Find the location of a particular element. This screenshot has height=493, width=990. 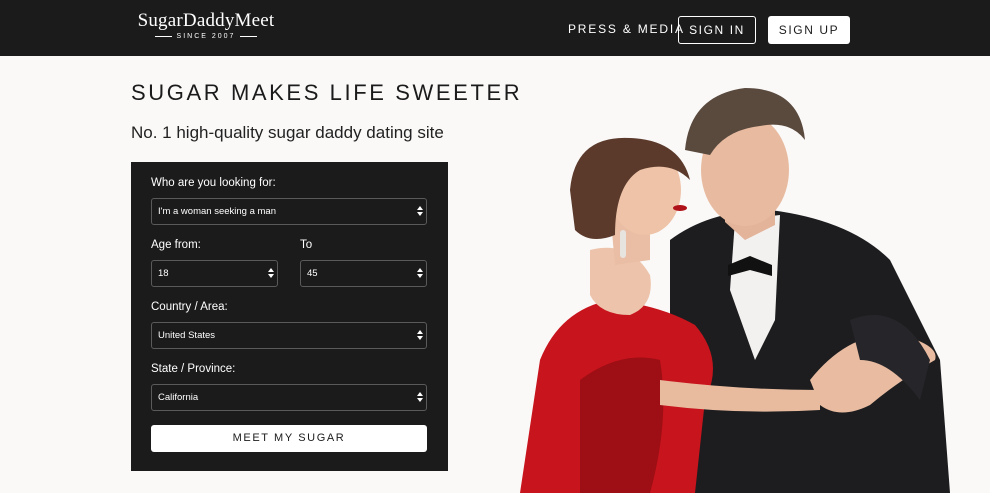

sign-in-button: SIGN IN is located at coordinates (717, 30).